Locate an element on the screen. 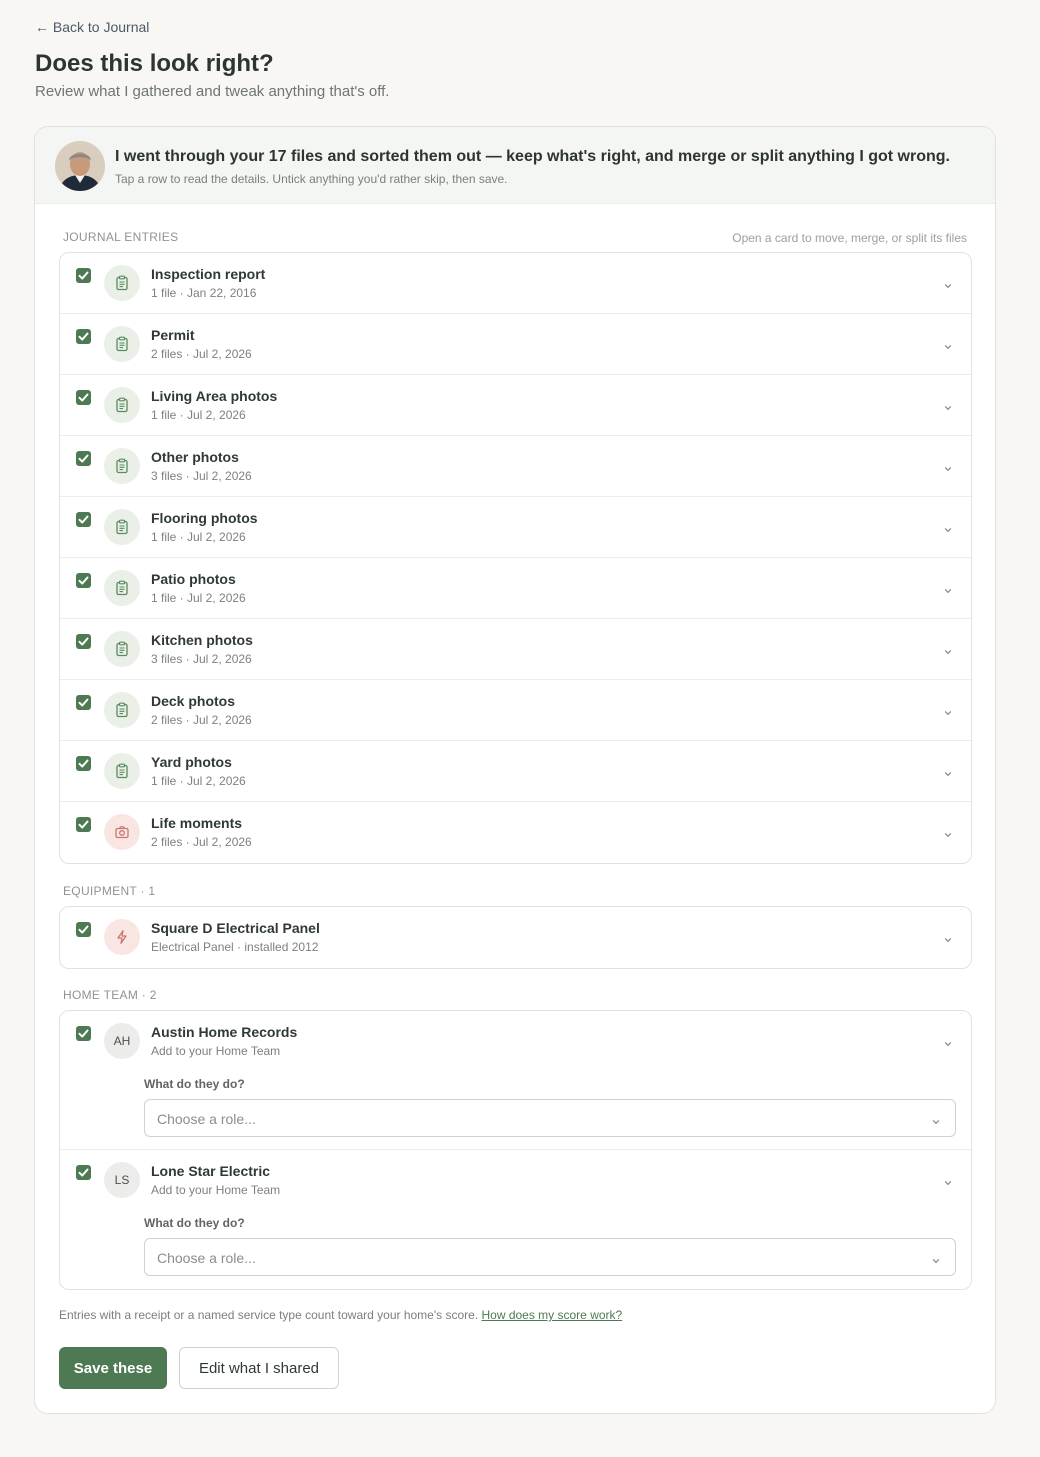 This screenshot has height=1457, width=1040. member-initials: LS is located at coordinates (122, 1180).